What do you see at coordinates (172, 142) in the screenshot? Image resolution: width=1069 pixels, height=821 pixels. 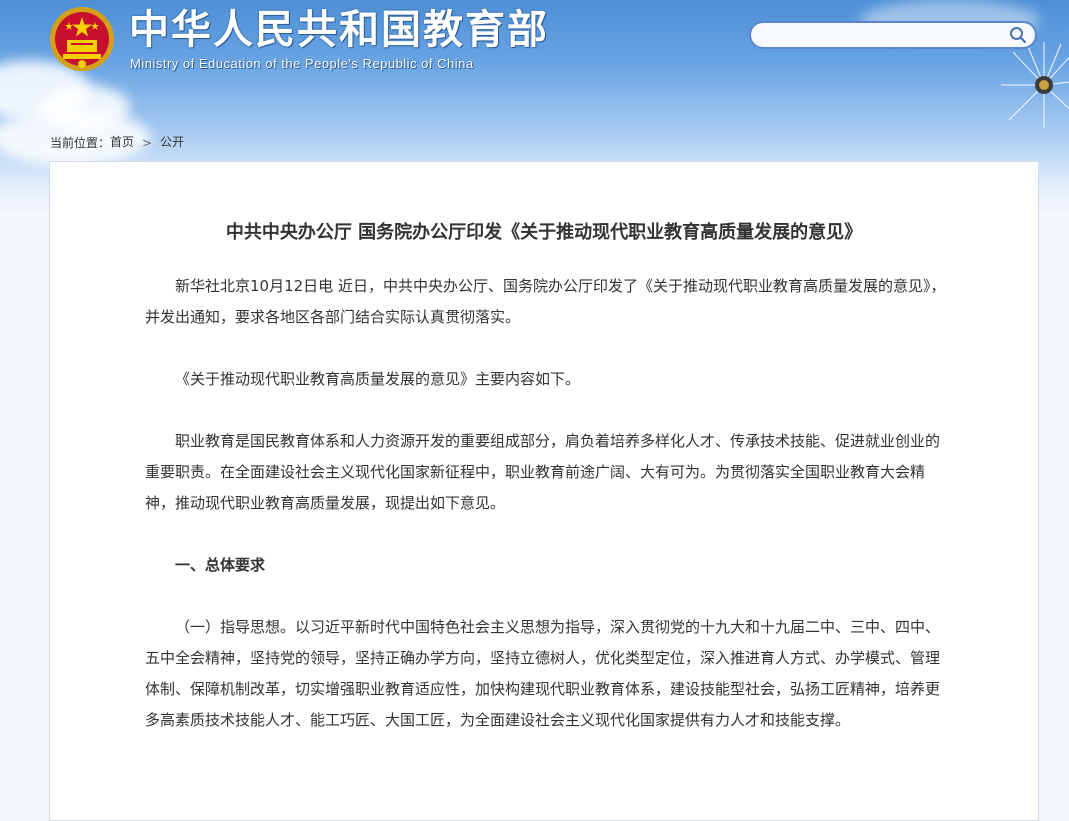 I see `breadcrumb-current-link: 公开` at bounding box center [172, 142].